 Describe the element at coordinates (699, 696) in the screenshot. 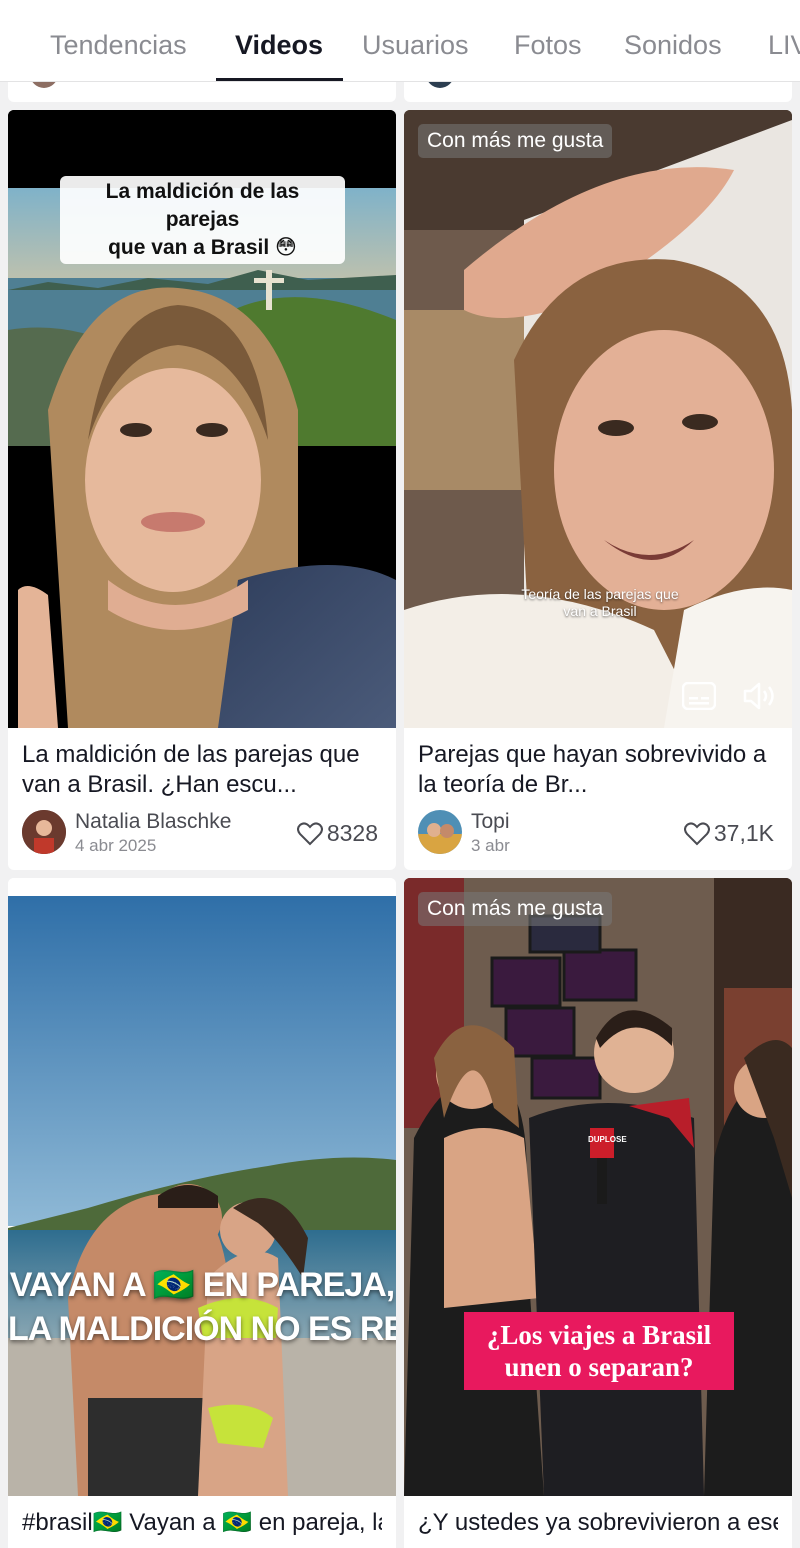

I see `captions-icon` at that location.